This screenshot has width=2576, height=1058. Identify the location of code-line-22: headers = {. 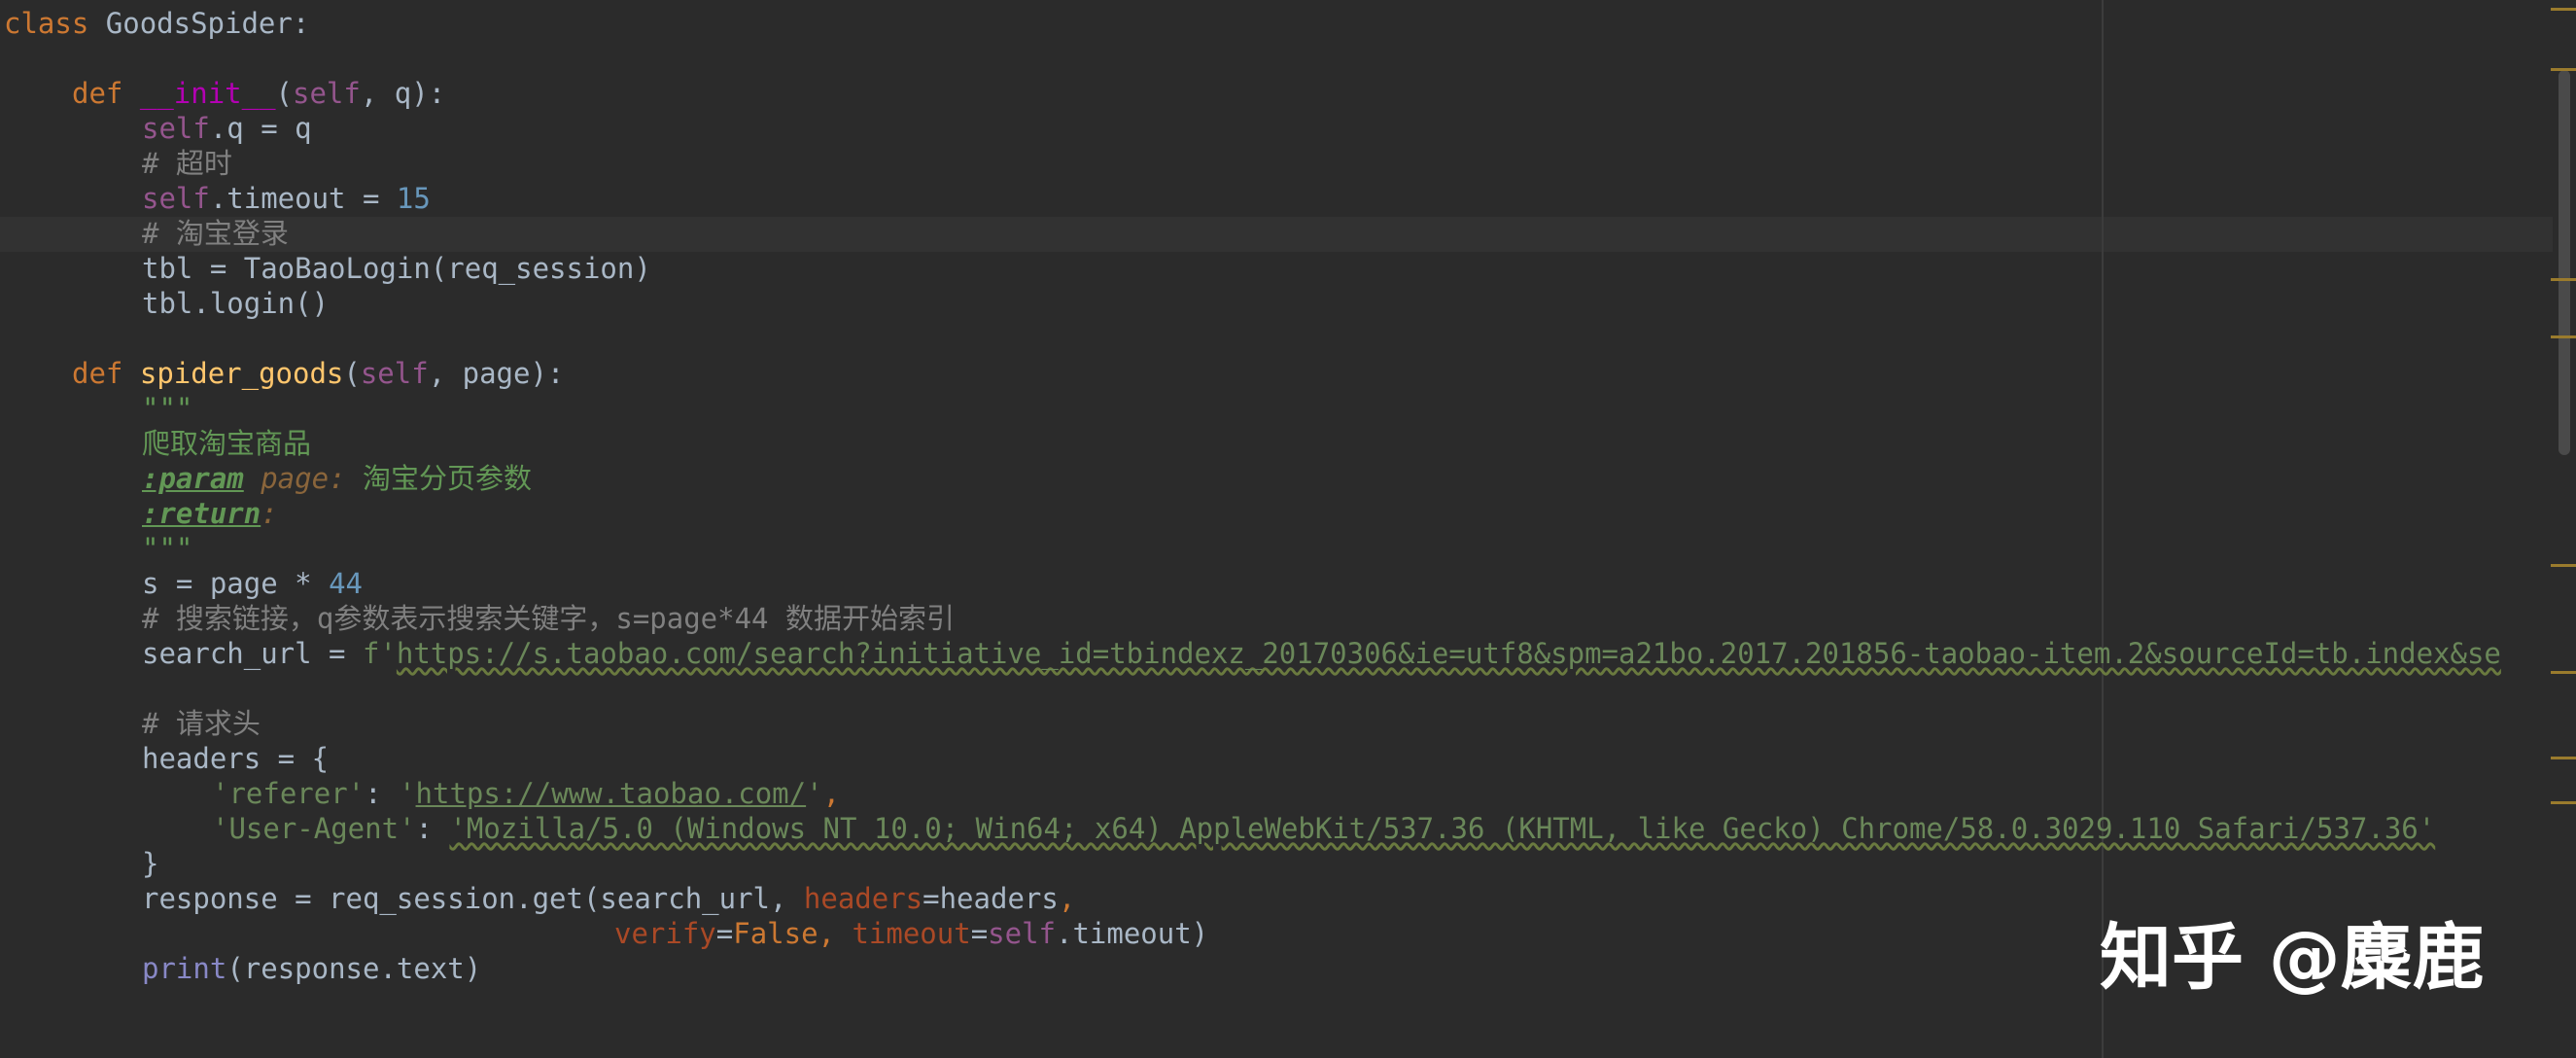
(1252, 758).